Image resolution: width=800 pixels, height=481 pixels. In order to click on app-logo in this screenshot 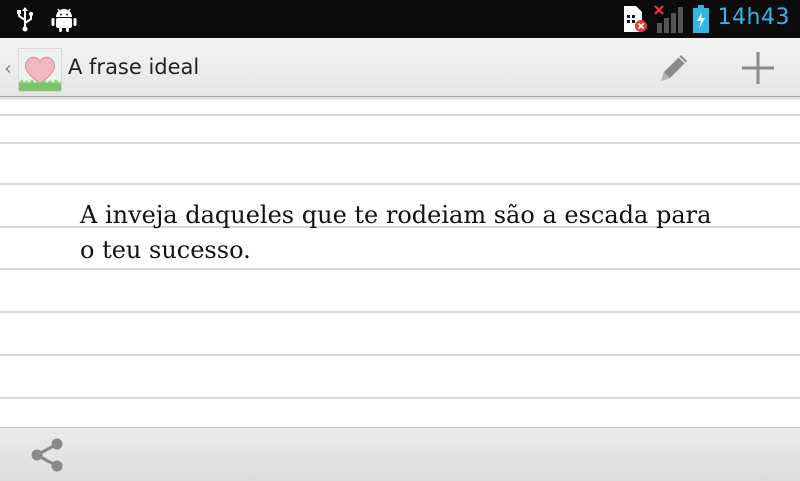, I will do `click(40, 70)`.